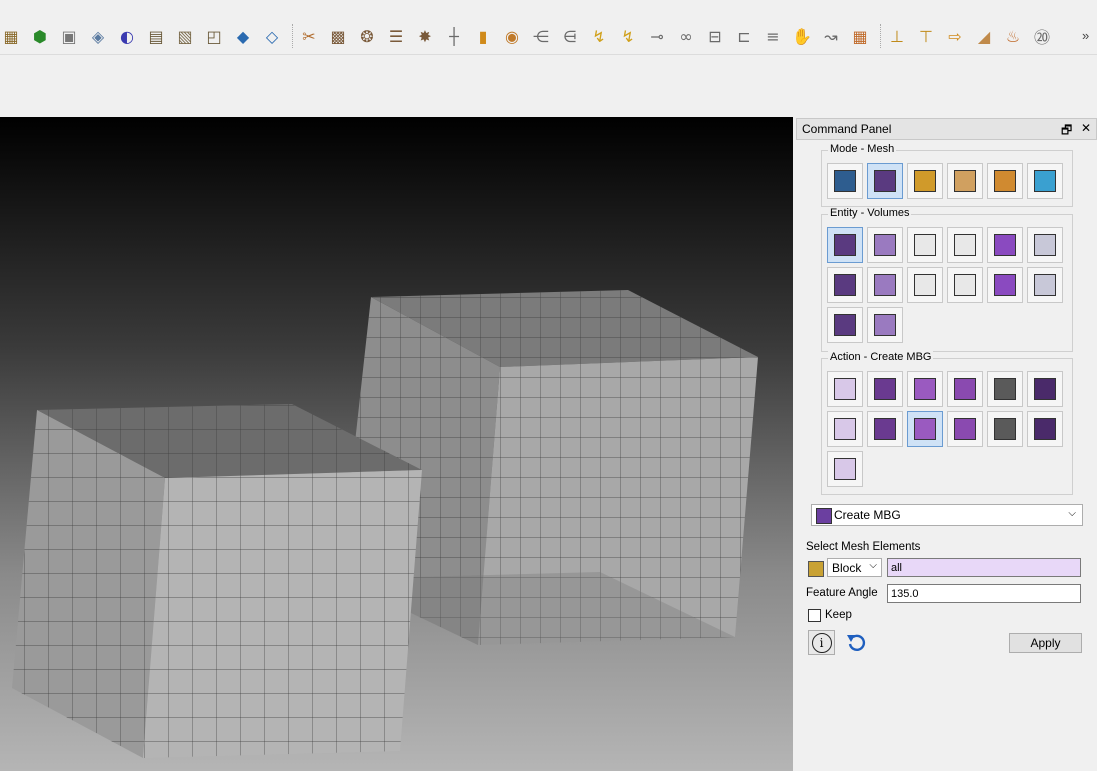 This screenshot has height=771, width=1097. I want to click on sizing-button, so click(845, 325).